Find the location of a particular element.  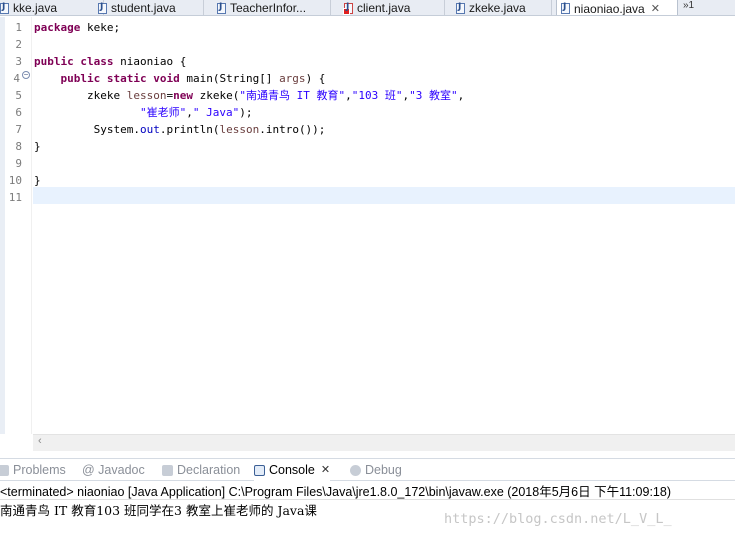

tab-label: zkeke.java is located at coordinates (497, 8).